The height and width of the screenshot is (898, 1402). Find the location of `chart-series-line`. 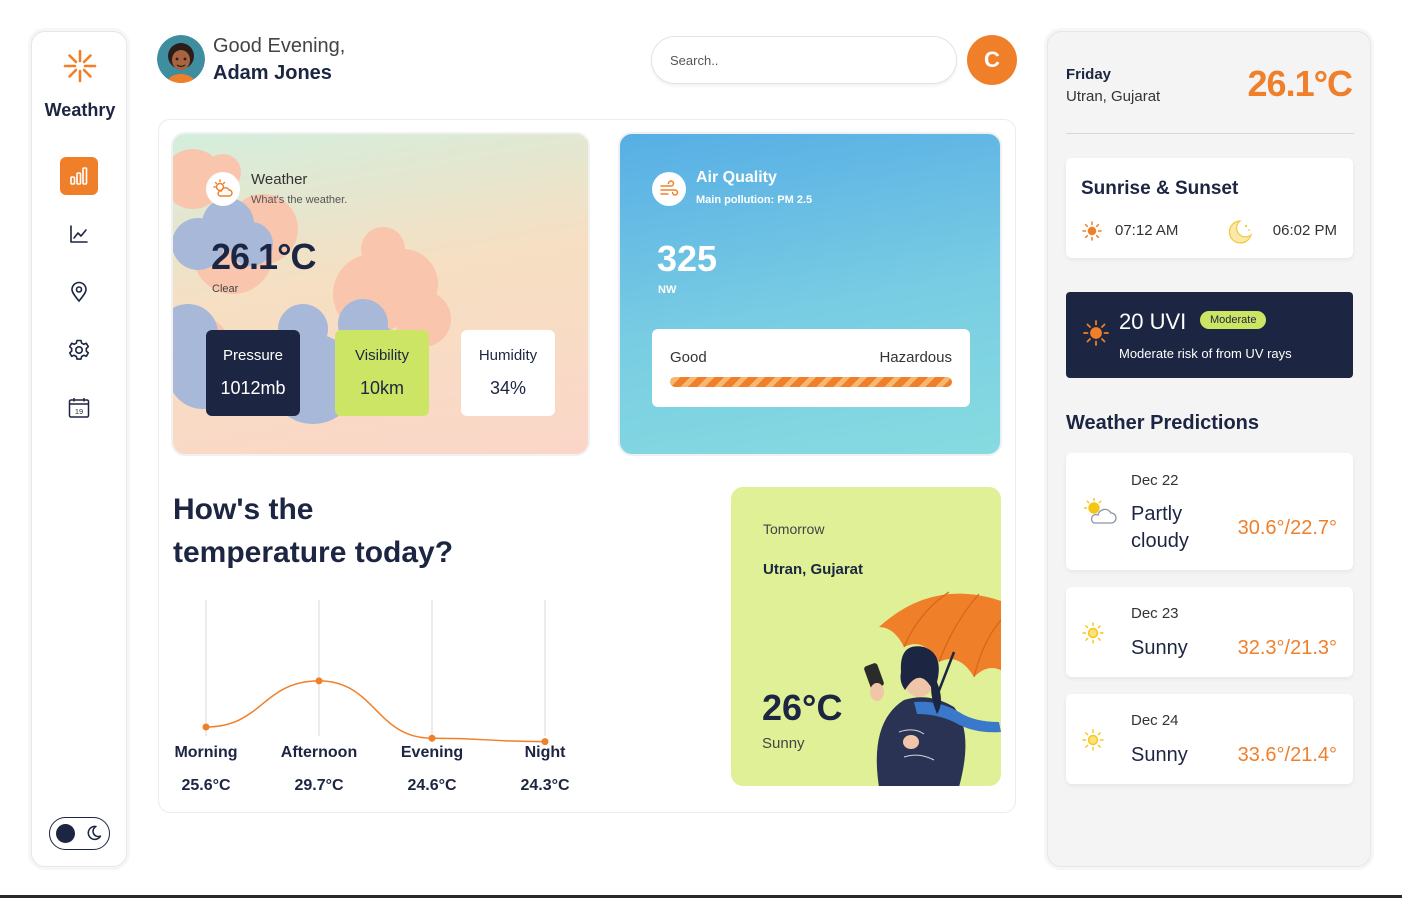

chart-series-line is located at coordinates (375, 711).